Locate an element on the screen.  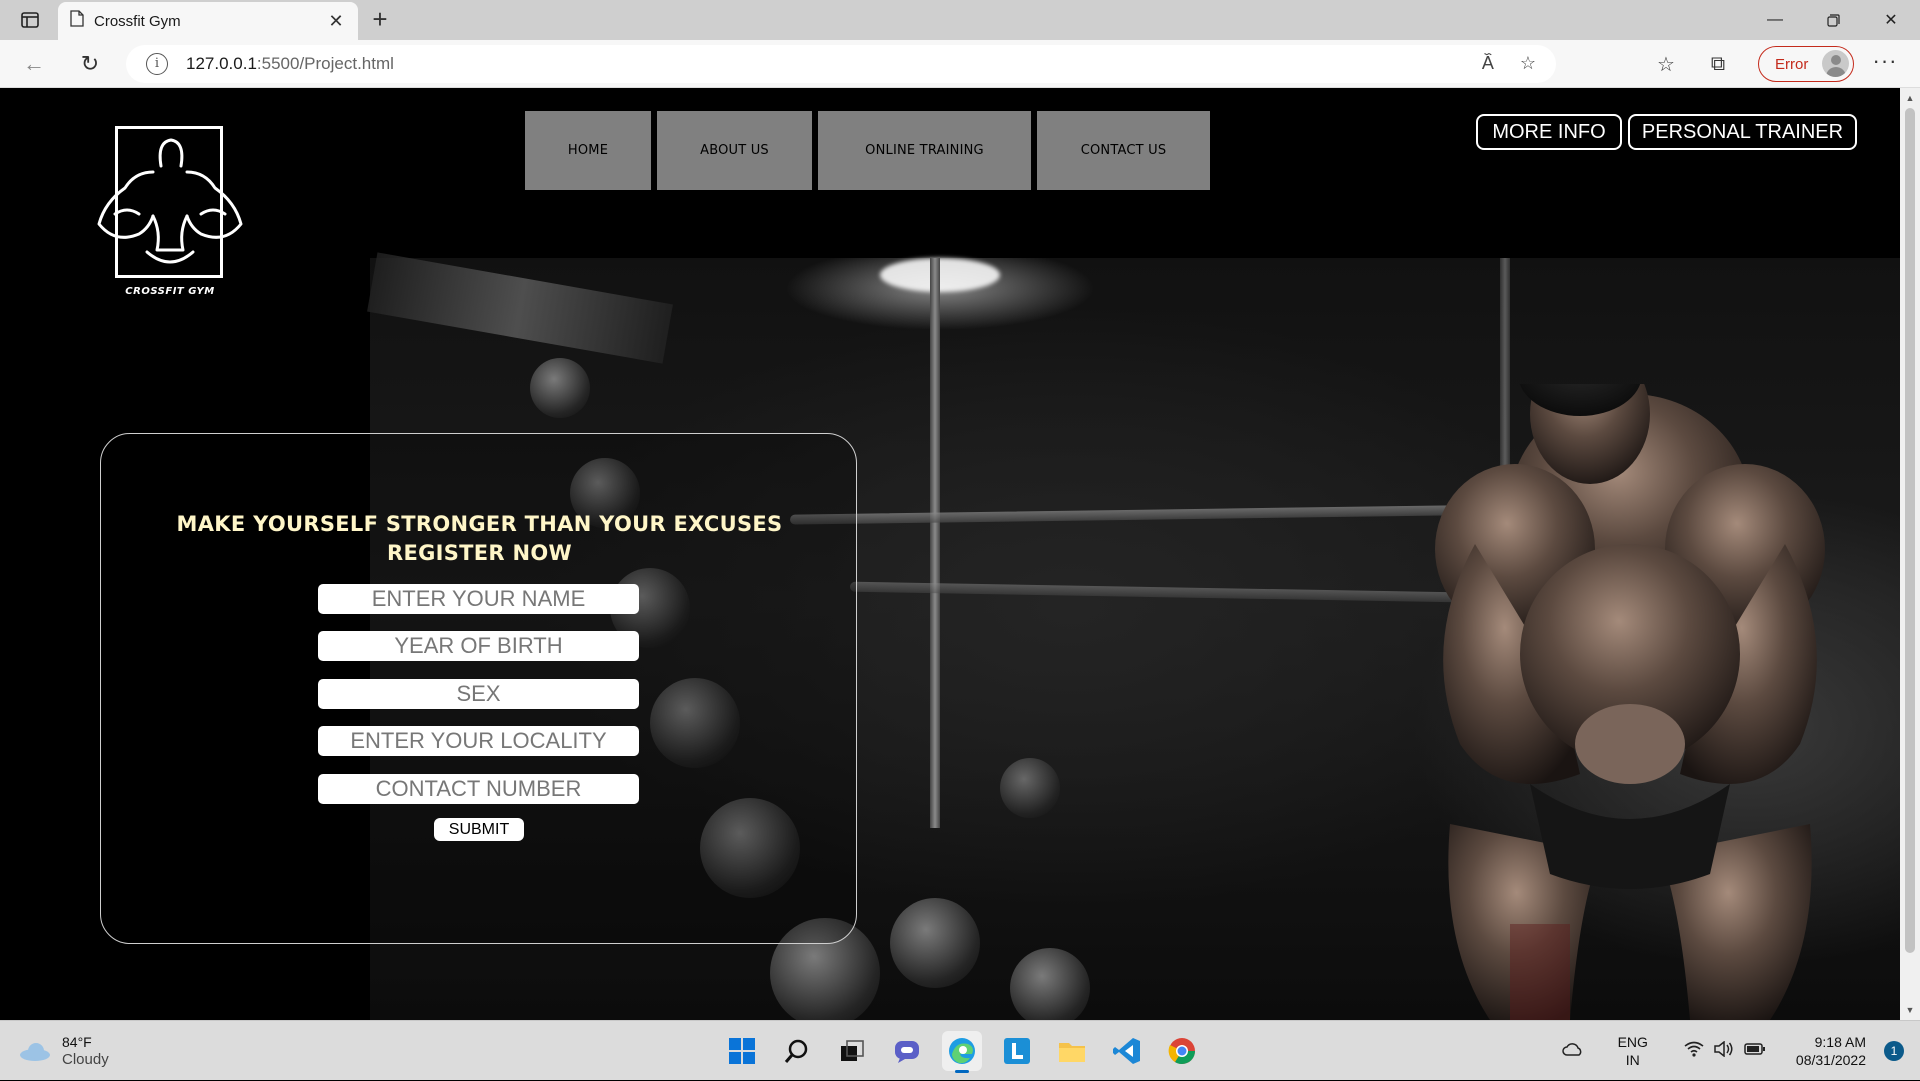
teams-chat-icon is located at coordinates (907, 1051).